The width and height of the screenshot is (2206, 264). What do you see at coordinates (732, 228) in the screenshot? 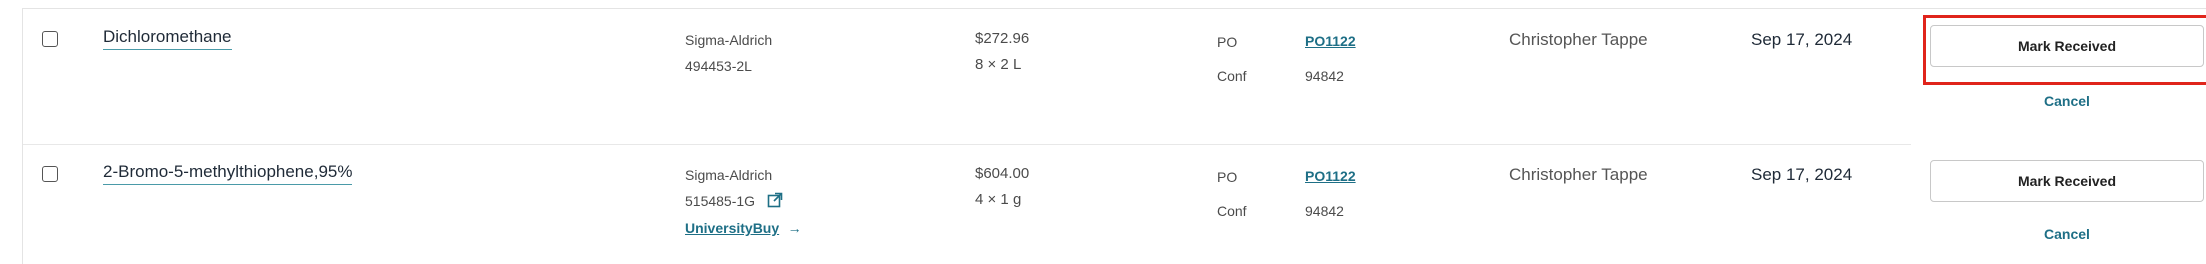
I see `universitybuy-link: UniversityBuy` at bounding box center [732, 228].